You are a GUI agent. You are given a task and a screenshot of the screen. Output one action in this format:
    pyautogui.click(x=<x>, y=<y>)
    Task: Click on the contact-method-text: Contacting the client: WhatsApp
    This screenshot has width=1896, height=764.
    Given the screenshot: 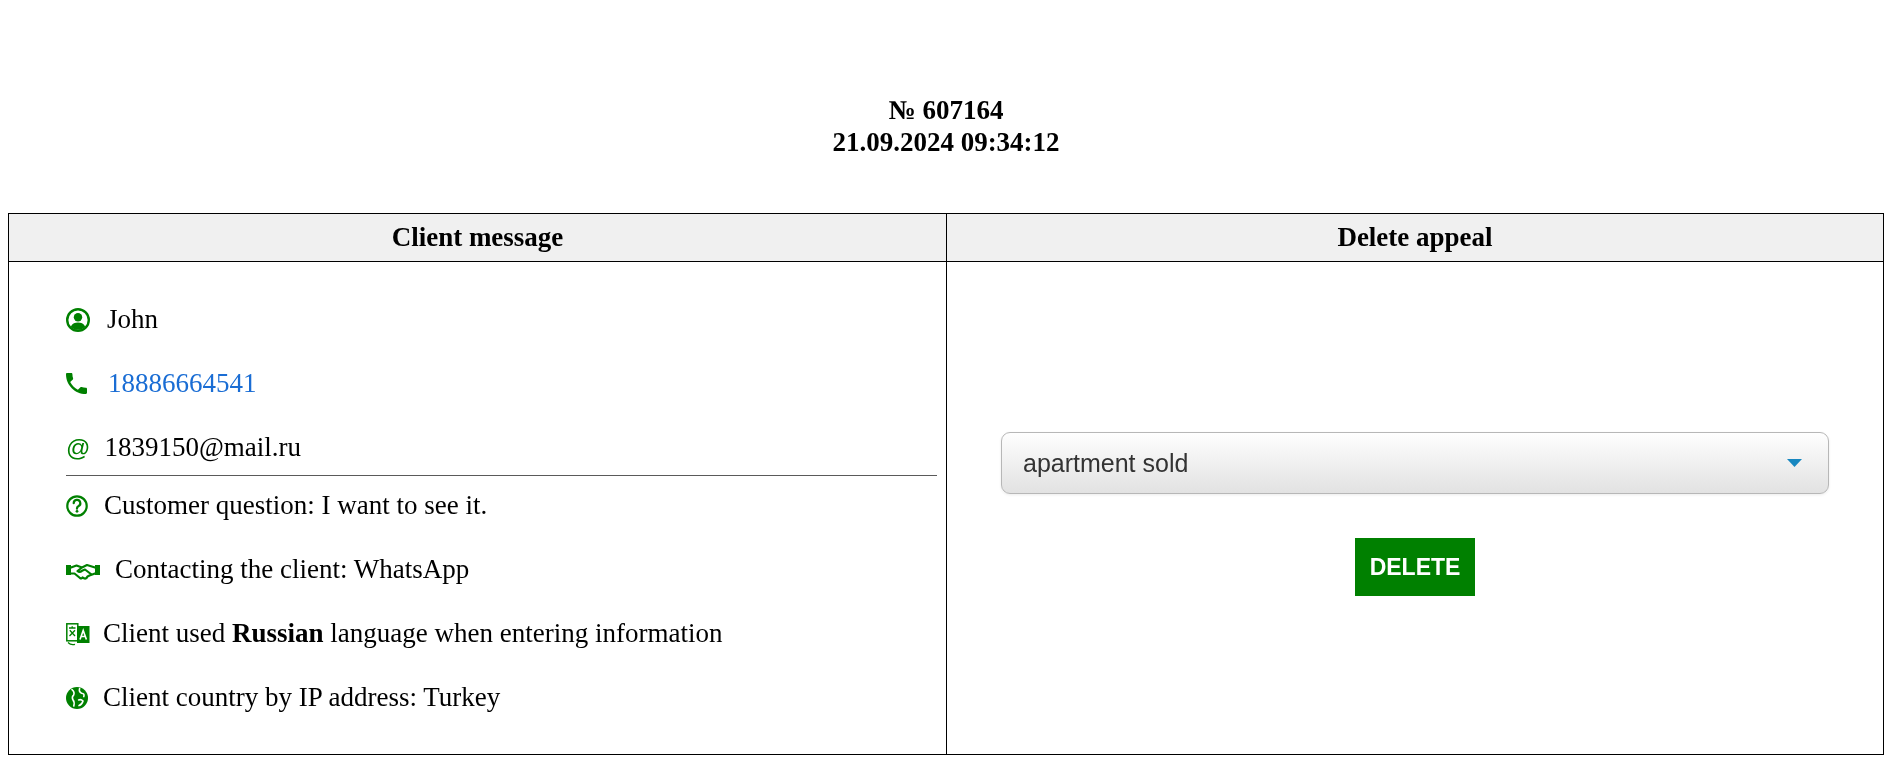 What is the action you would take?
    pyautogui.click(x=292, y=569)
    